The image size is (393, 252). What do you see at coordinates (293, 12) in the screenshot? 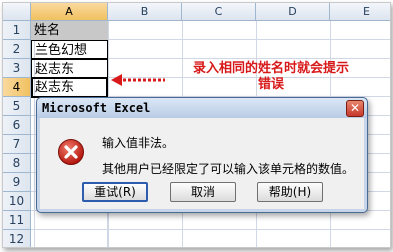
I see `column-header-d: D` at bounding box center [293, 12].